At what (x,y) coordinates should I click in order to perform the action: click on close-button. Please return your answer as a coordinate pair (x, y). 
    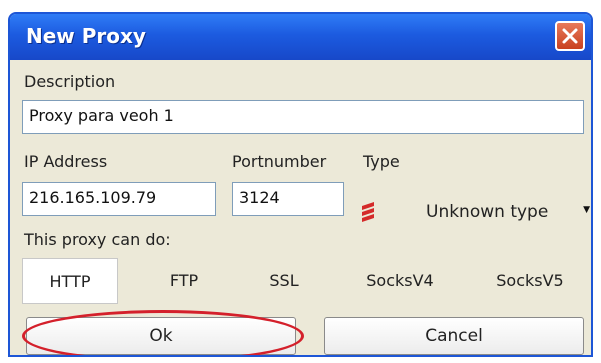
    Looking at the image, I should click on (570, 36).